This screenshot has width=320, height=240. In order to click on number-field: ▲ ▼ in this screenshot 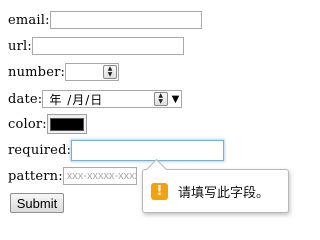, I will do `click(92, 72)`.